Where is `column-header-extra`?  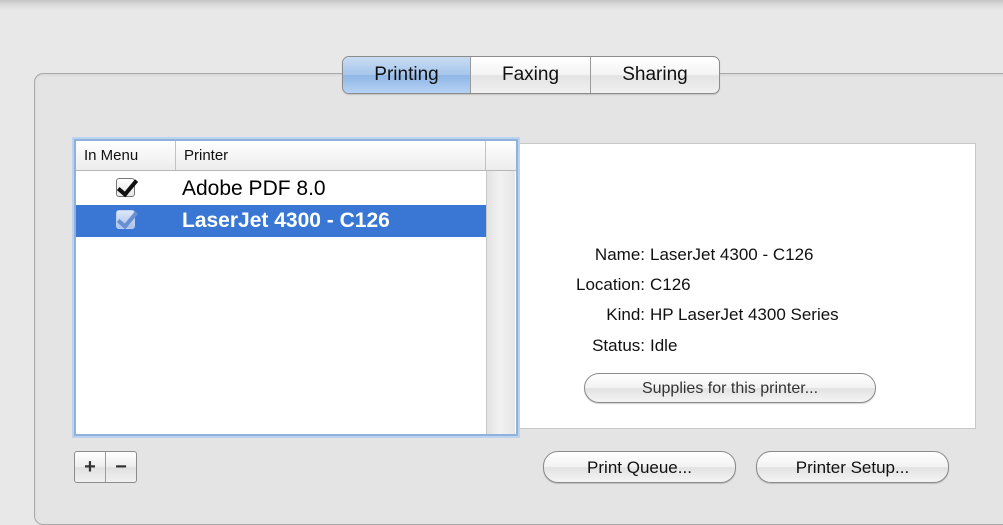 column-header-extra is located at coordinates (500, 155).